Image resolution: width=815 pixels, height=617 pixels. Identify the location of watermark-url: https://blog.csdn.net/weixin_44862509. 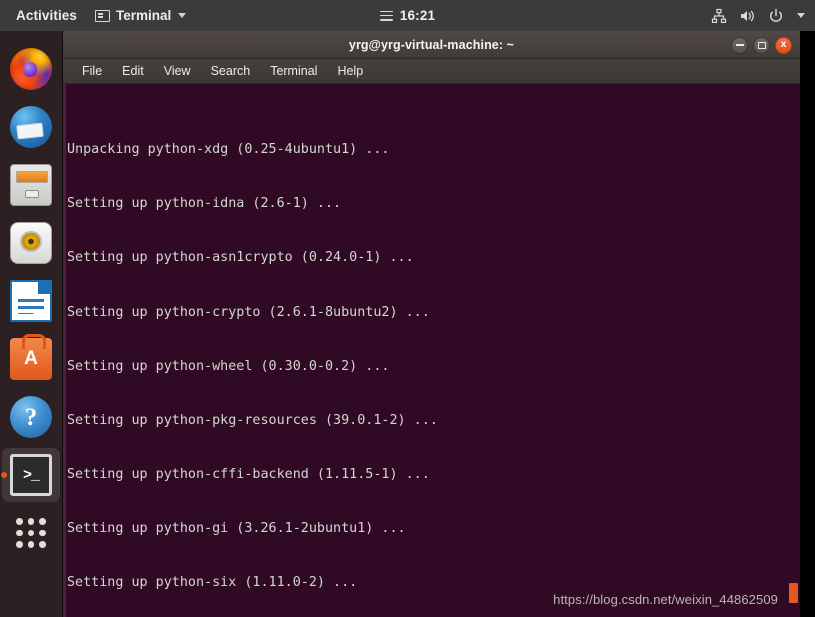
(665, 599).